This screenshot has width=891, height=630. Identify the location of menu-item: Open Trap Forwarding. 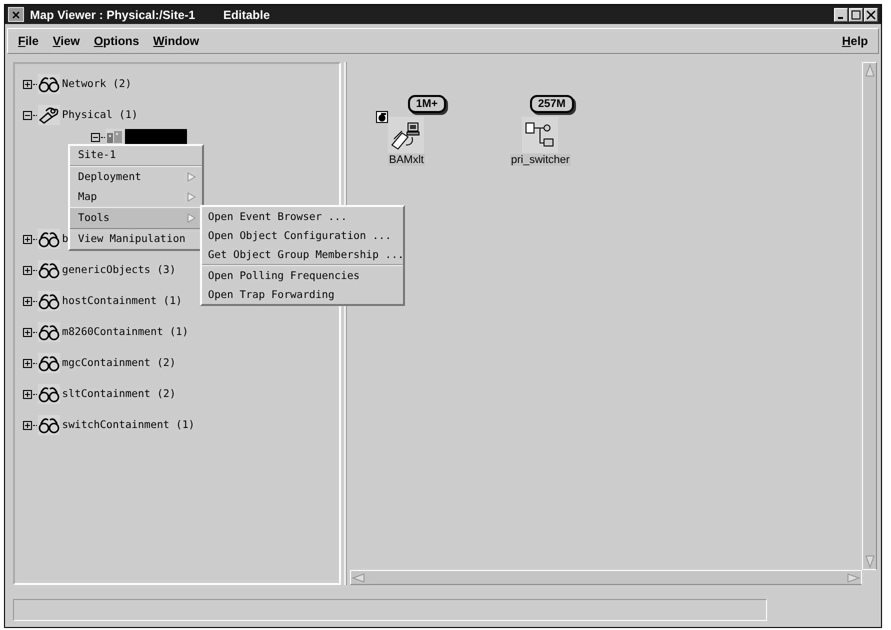
(302, 294).